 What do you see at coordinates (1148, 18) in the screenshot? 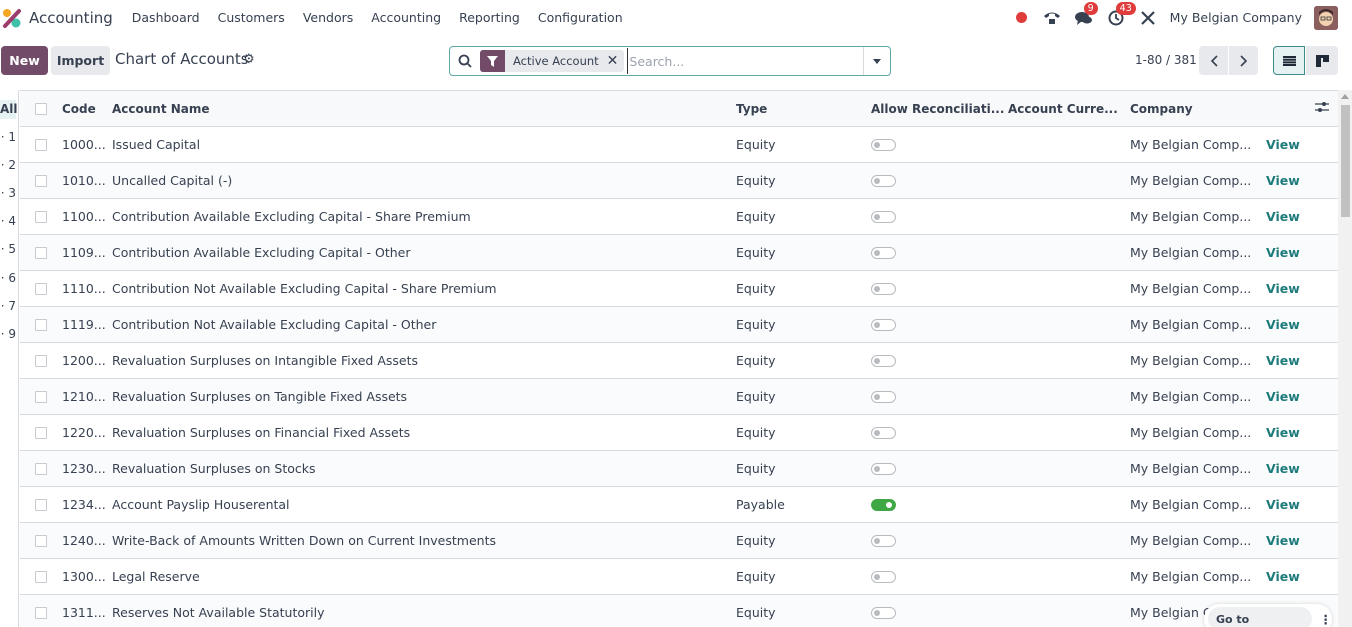
I see `debug-tools-icon` at bounding box center [1148, 18].